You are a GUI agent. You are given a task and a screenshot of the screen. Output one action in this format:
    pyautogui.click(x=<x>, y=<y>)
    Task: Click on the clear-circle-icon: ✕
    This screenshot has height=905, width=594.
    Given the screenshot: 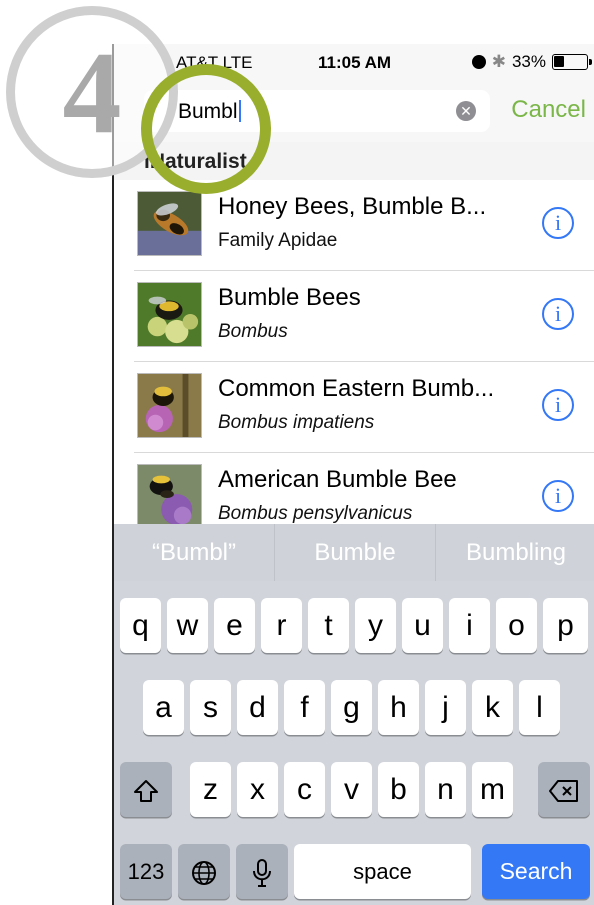 What is the action you would take?
    pyautogui.click(x=466, y=111)
    